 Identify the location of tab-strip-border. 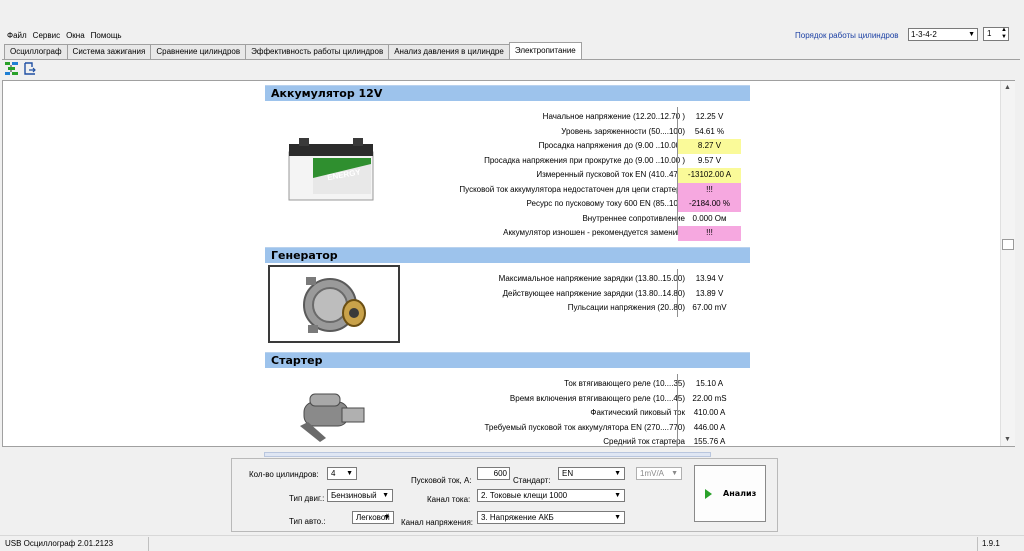
(511, 59).